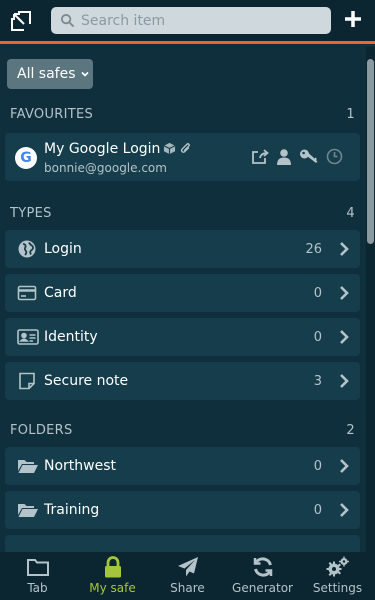  What do you see at coordinates (370, 151) in the screenshot?
I see `scrollbar-thumb` at bounding box center [370, 151].